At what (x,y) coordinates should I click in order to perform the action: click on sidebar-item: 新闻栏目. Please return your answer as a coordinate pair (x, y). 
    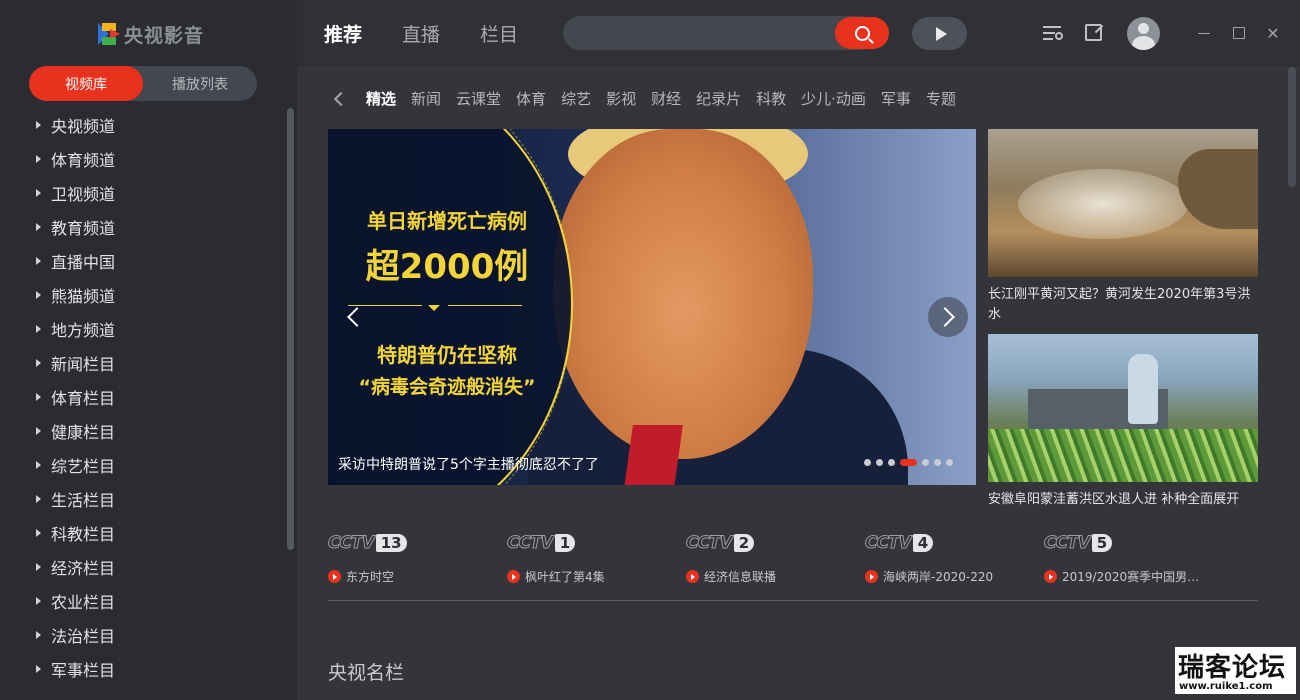
    Looking at the image, I should click on (156, 363).